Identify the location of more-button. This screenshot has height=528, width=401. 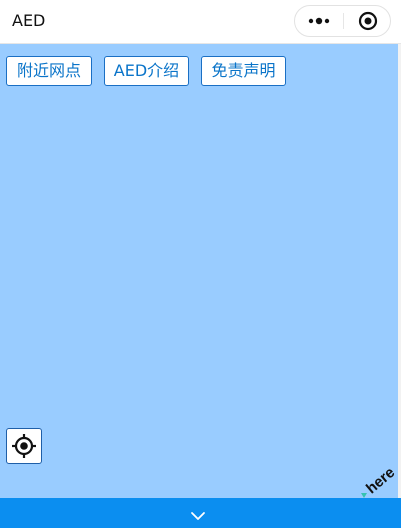
(319, 21).